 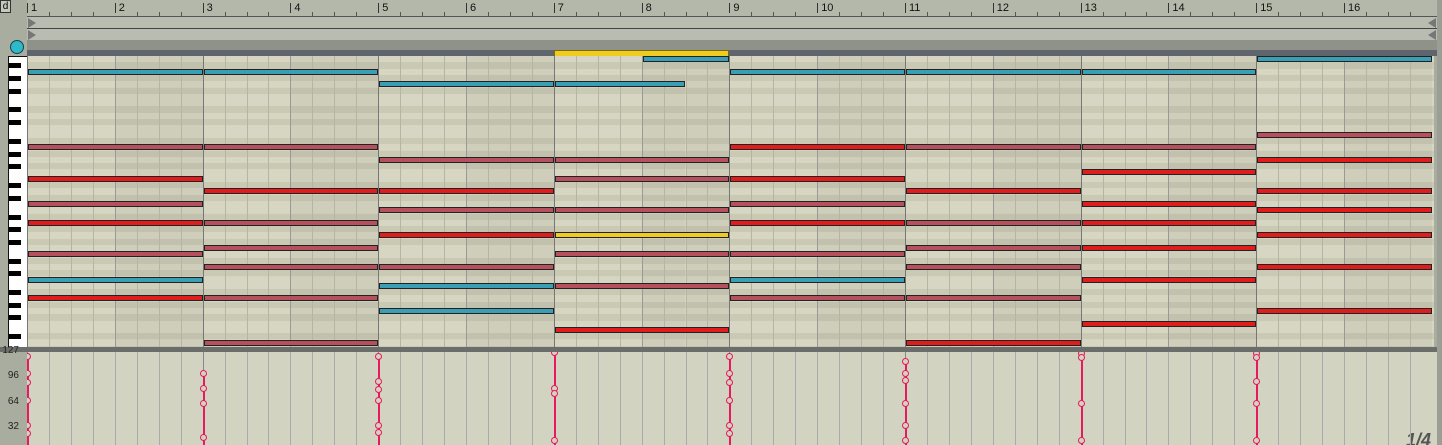 I want to click on start-marker-icon, so click(x=32, y=35).